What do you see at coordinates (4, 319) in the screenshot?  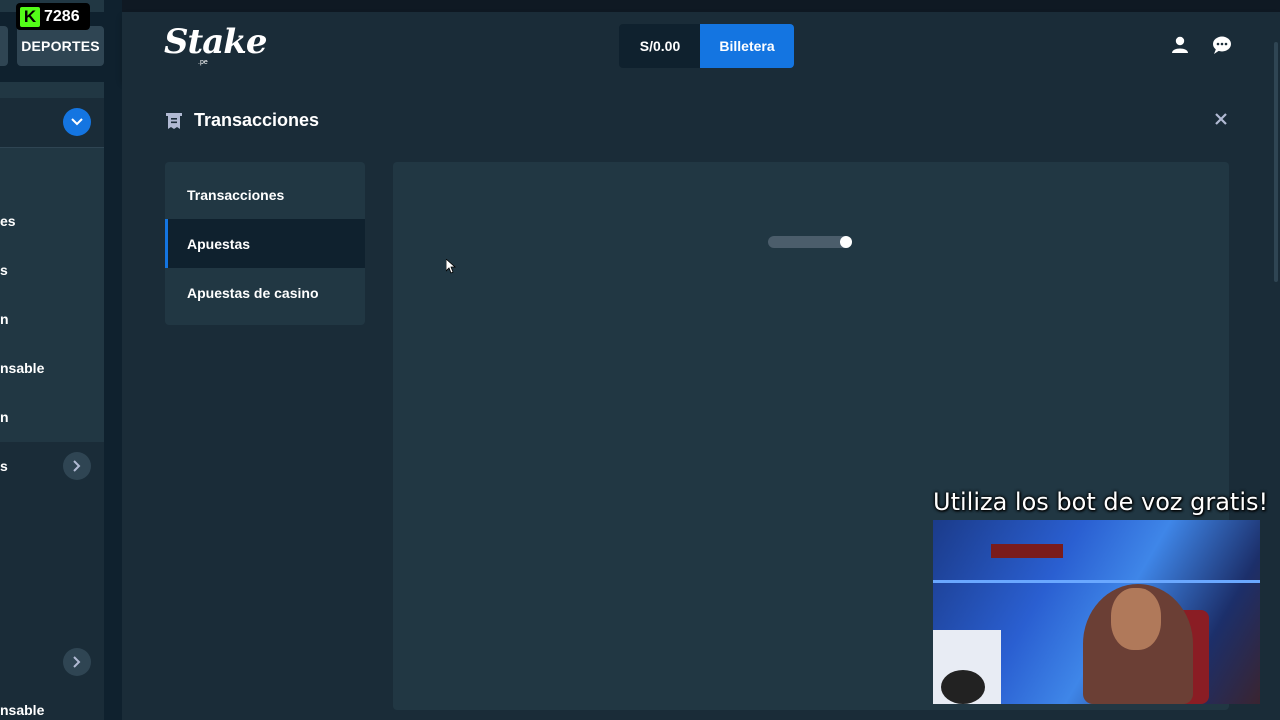 I see `sidebar-item-3: n` at bounding box center [4, 319].